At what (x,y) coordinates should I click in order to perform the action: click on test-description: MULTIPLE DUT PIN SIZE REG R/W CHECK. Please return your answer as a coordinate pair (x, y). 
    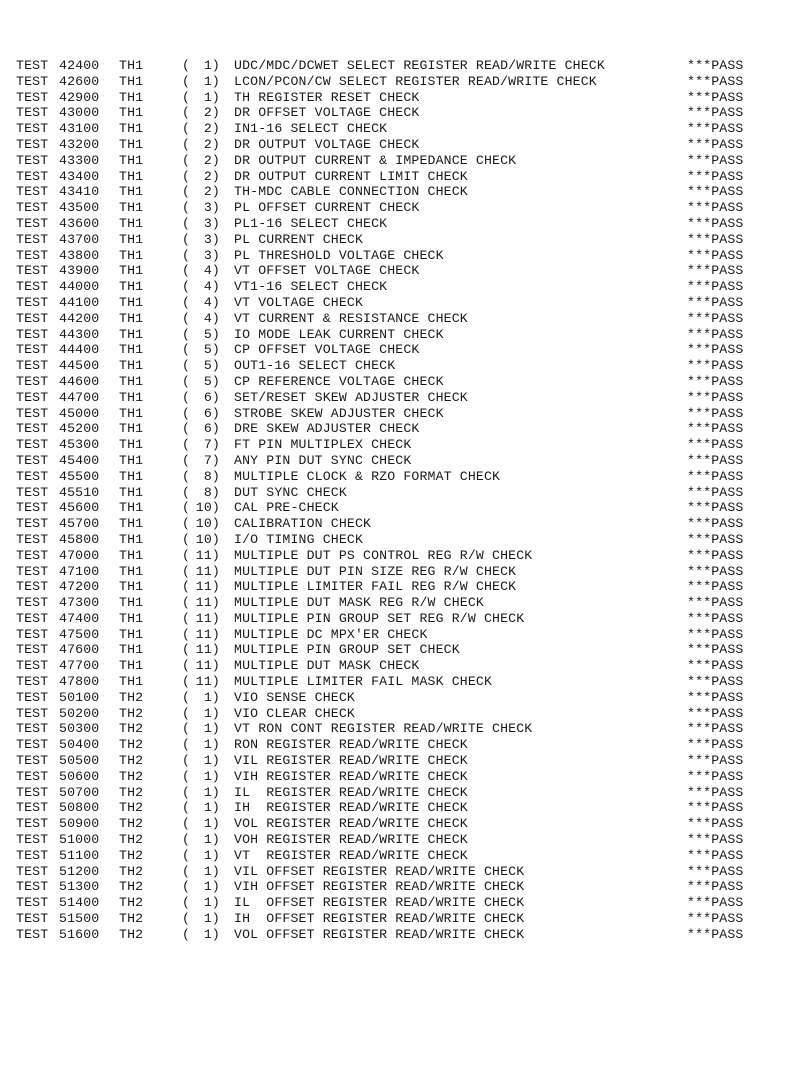
    Looking at the image, I should click on (375, 571).